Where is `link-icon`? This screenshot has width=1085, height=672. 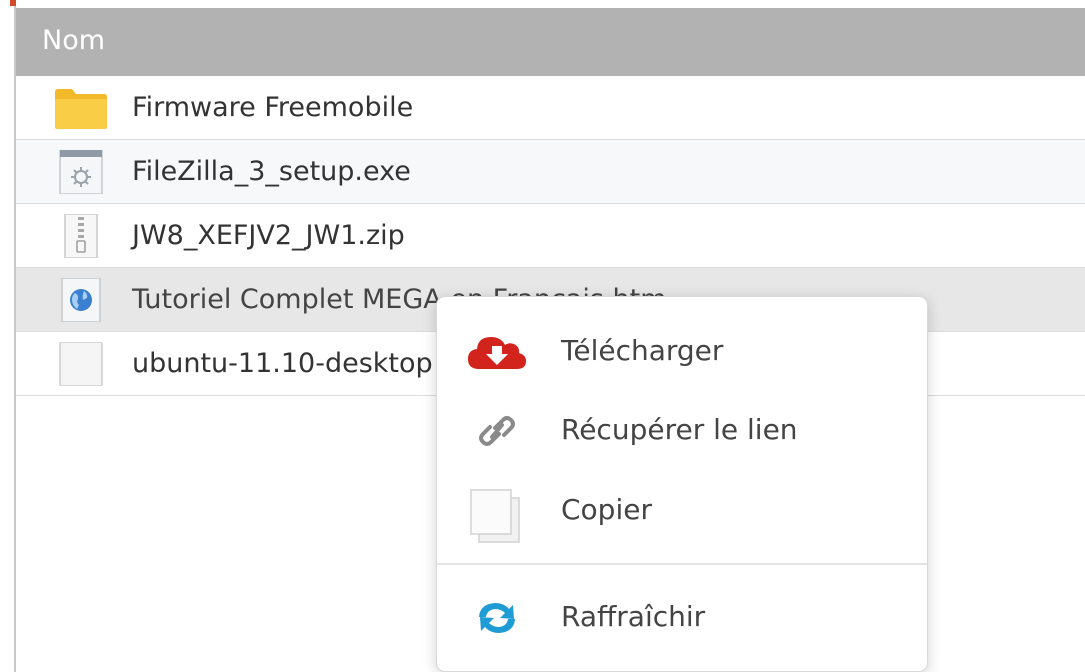 link-icon is located at coordinates (497, 431).